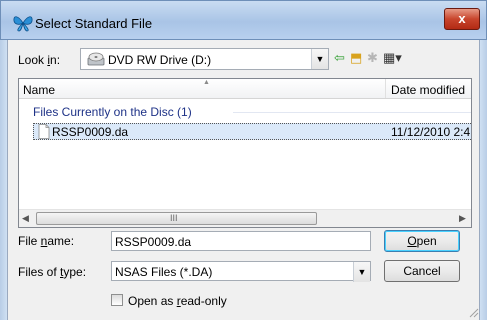 The image size is (487, 320). I want to click on file-type-dropdown: NSAS Files (*.DA) ▼, so click(241, 271).